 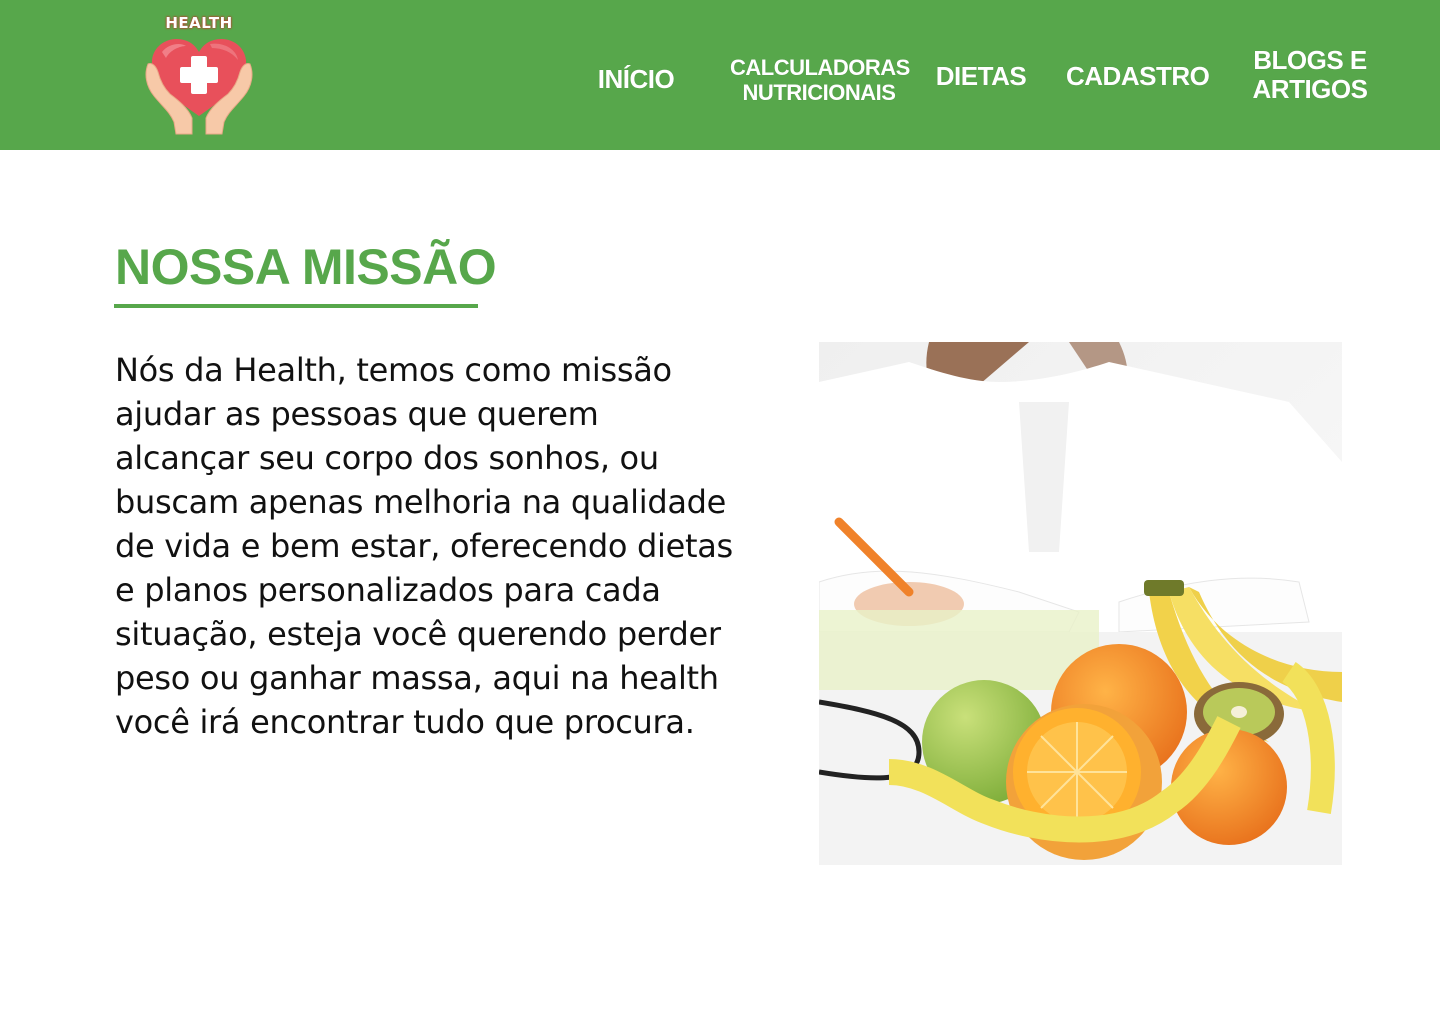 I want to click on title-underline, so click(x=296, y=306).